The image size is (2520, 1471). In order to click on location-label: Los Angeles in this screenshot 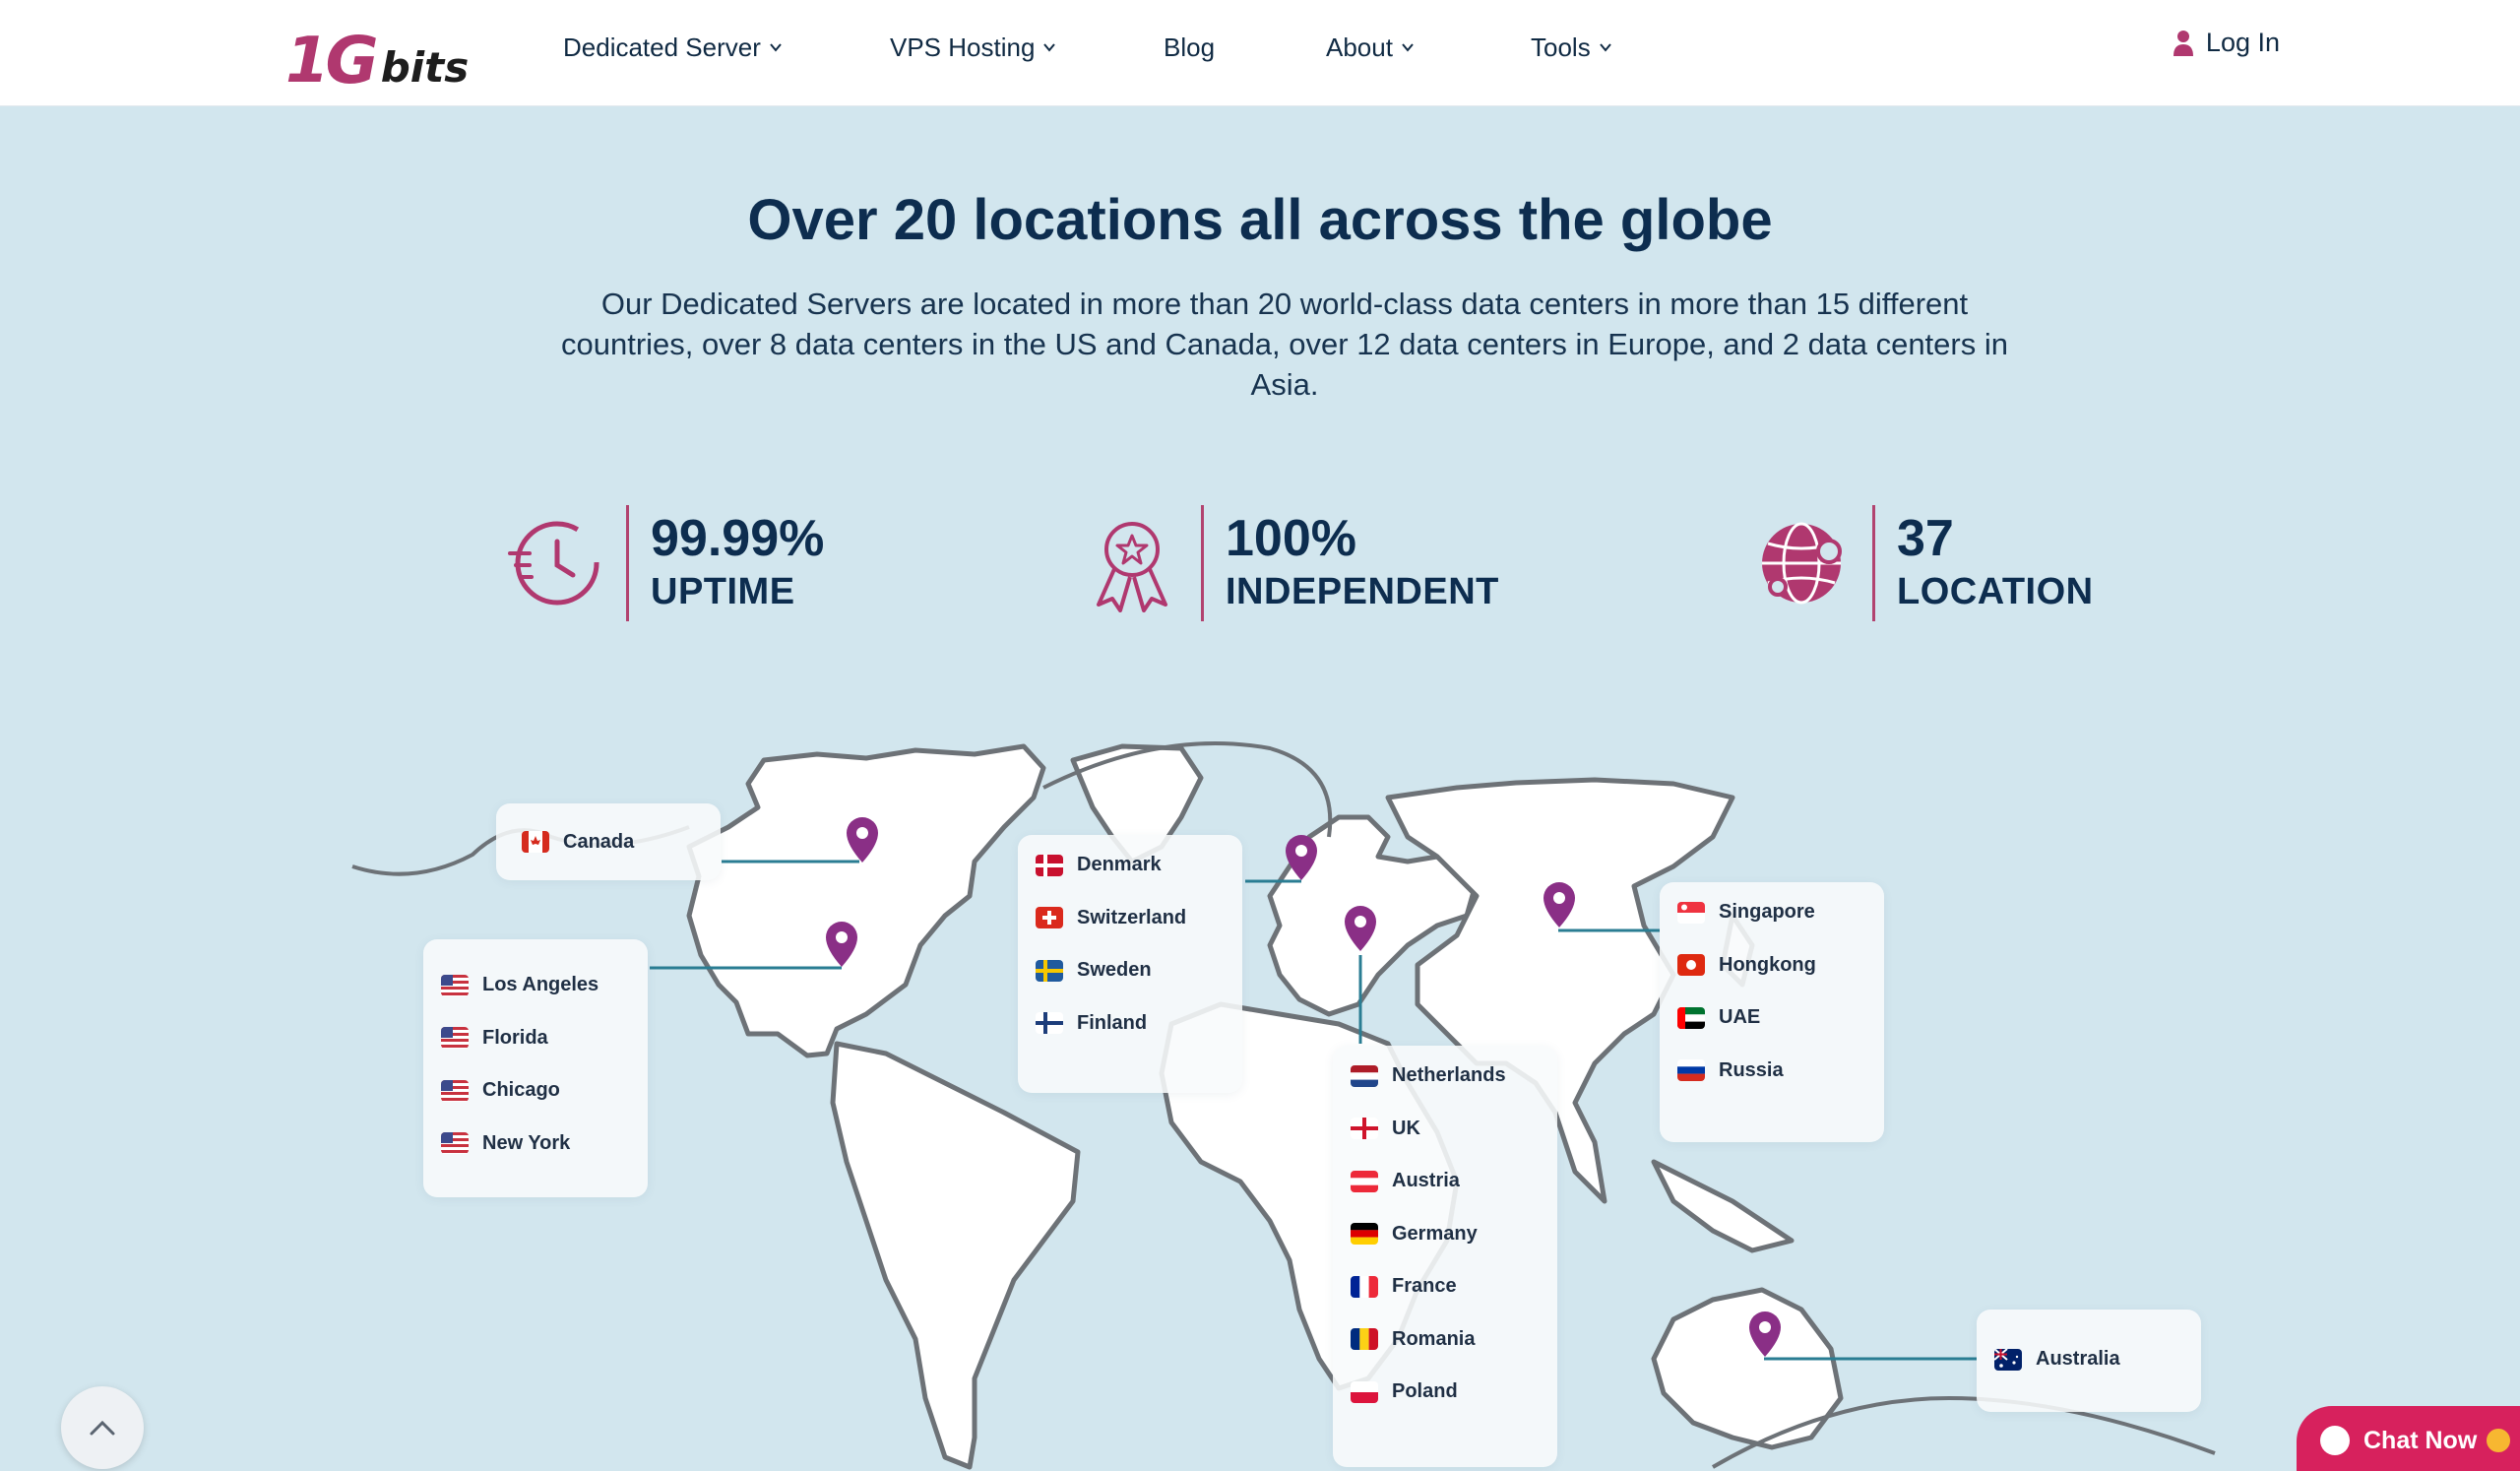, I will do `click(540, 985)`.